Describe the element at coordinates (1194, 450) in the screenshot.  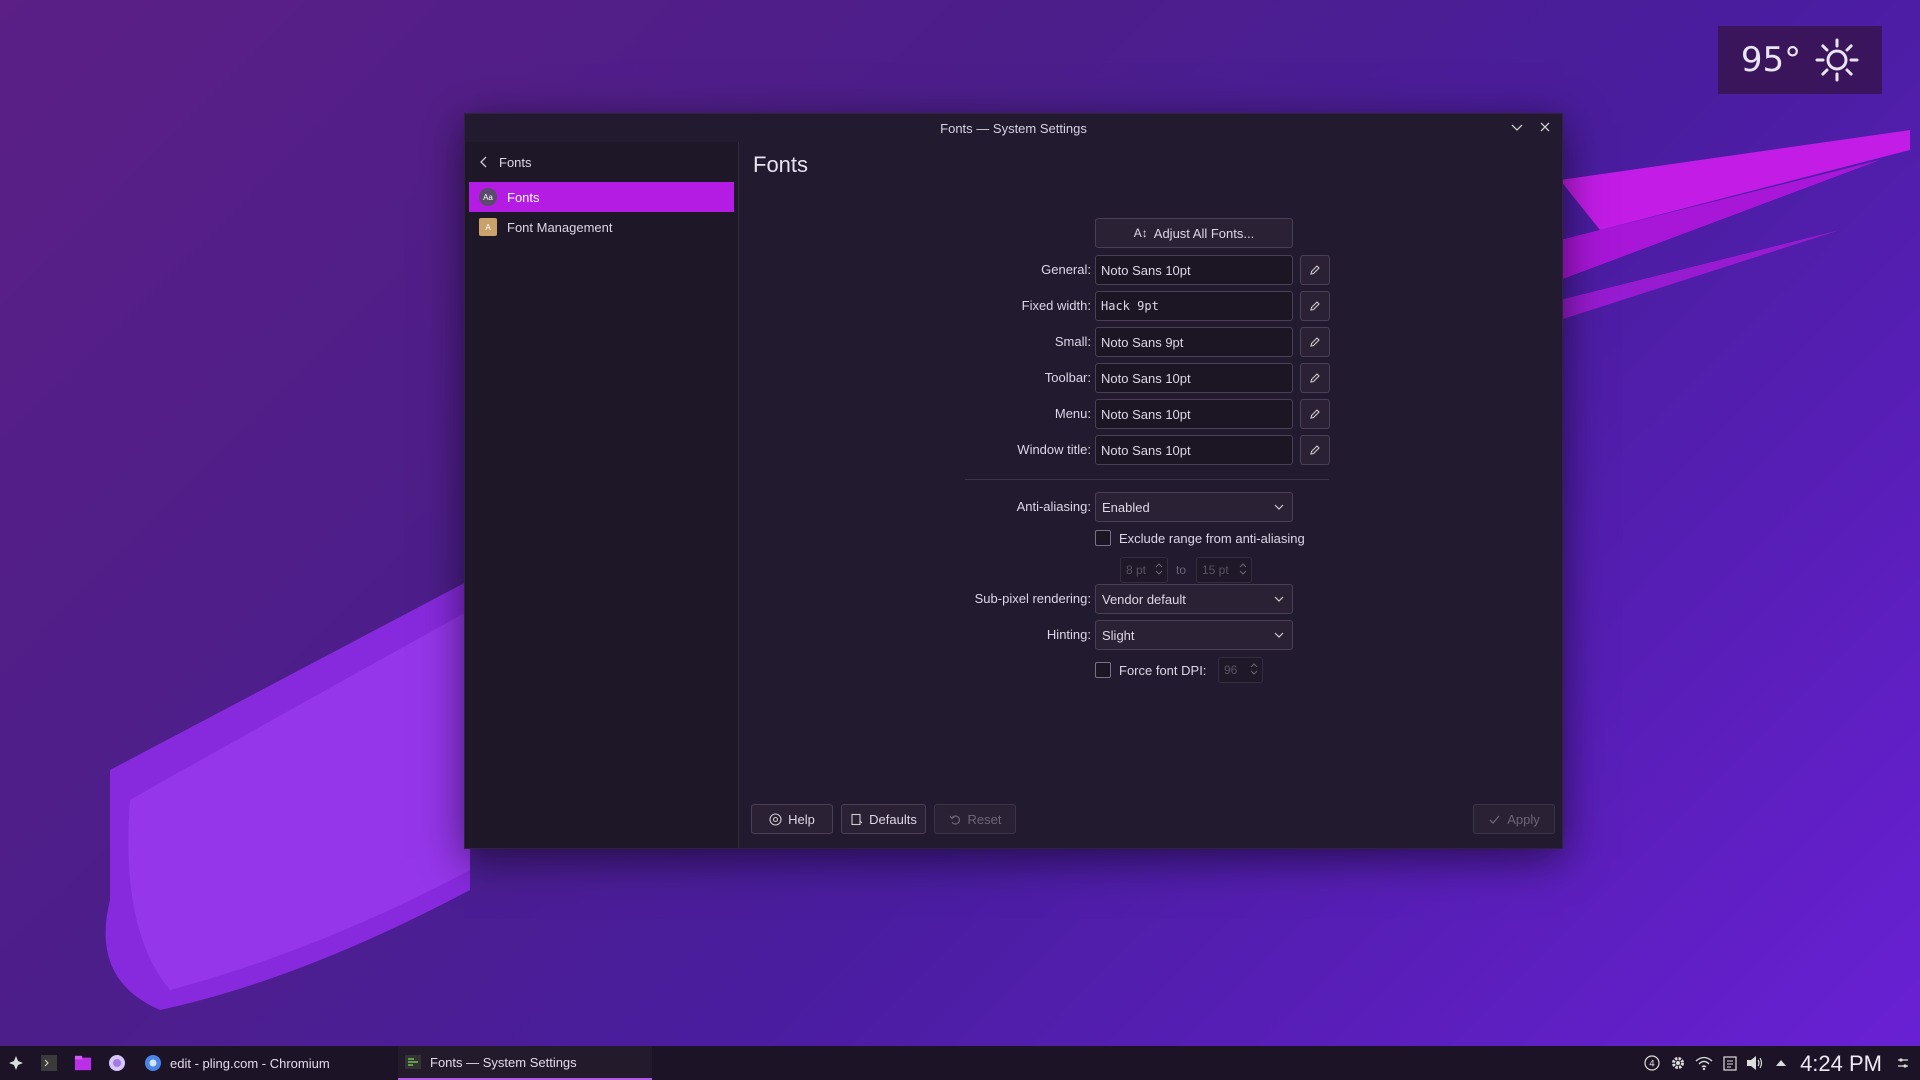
I see `window-title-font-field: Noto Sans 10pt` at that location.